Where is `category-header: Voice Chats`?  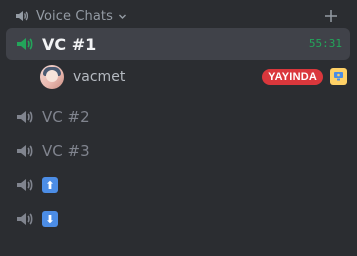
category-header: Voice Chats is located at coordinates (180, 16).